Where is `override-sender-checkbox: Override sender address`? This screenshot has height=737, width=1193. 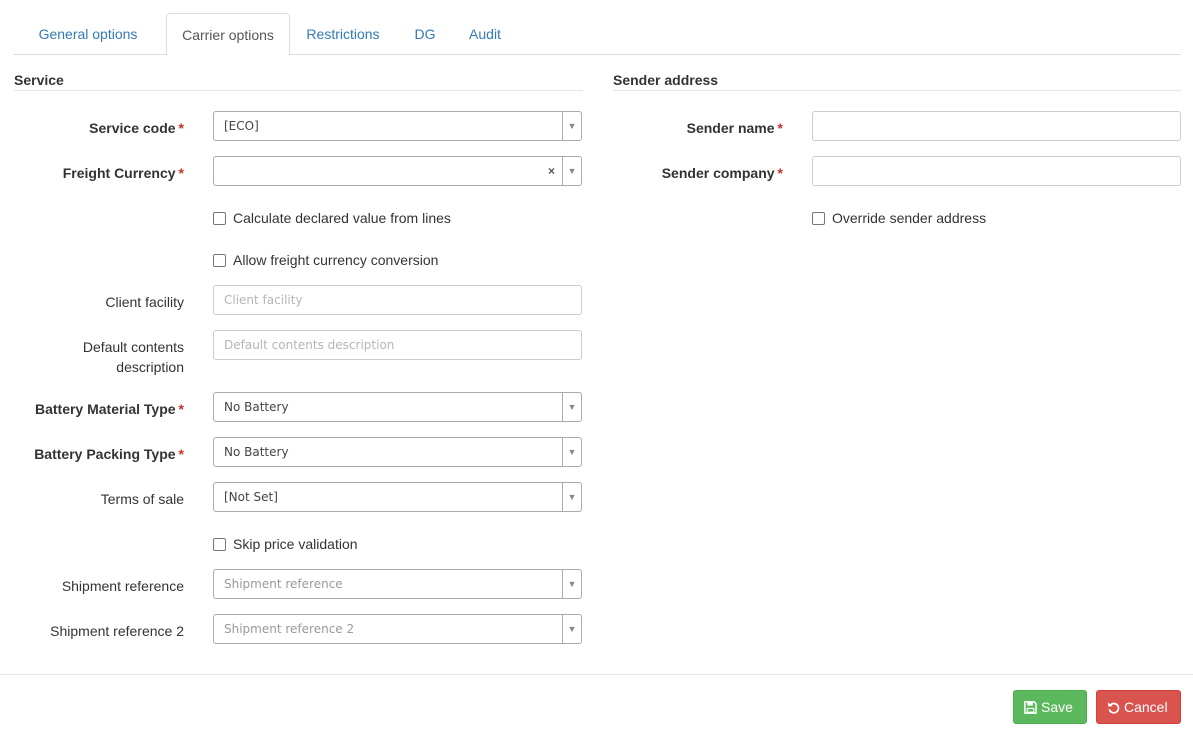 override-sender-checkbox: Override sender address is located at coordinates (899, 218).